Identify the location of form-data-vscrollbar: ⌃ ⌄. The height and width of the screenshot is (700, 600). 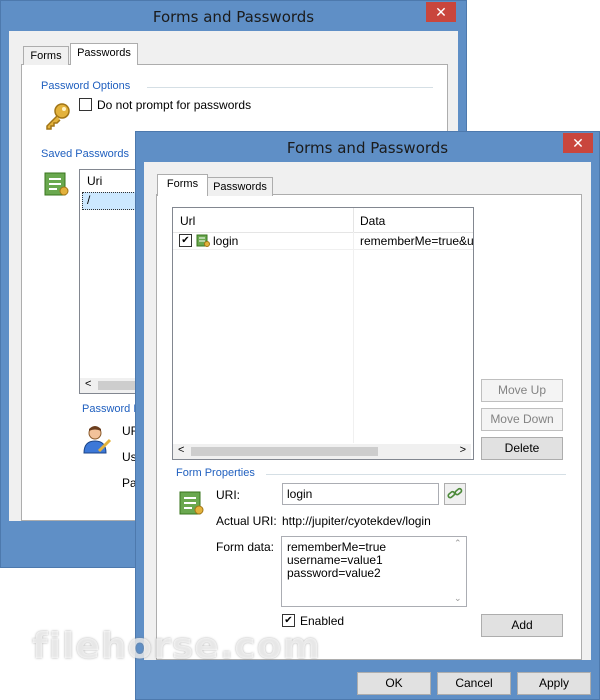
(458, 571).